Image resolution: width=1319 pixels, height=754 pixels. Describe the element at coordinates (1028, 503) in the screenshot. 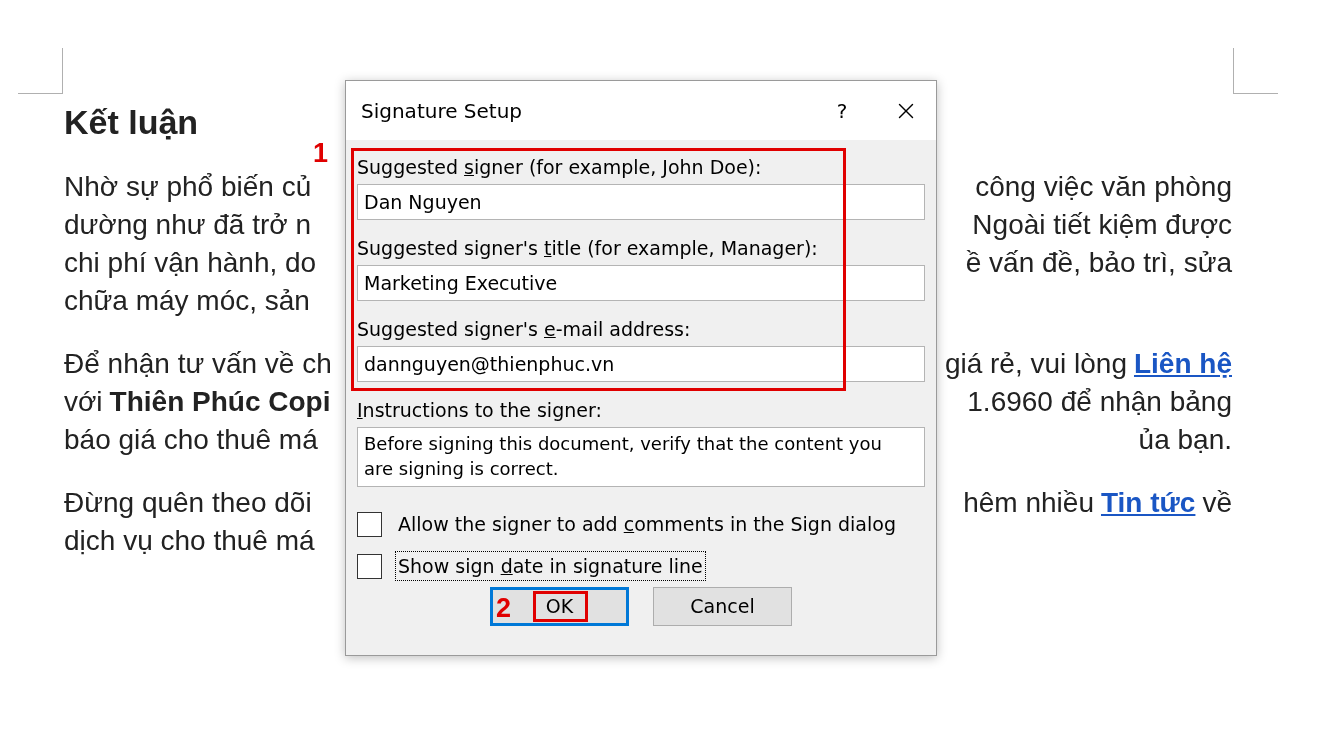

I see `body-text-fragment: hêm nhiều` at that location.